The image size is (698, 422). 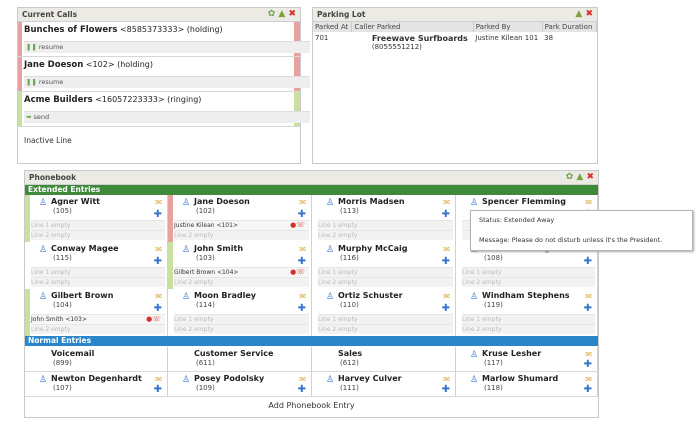 I want to click on call-status-strip, so click(x=20, y=109).